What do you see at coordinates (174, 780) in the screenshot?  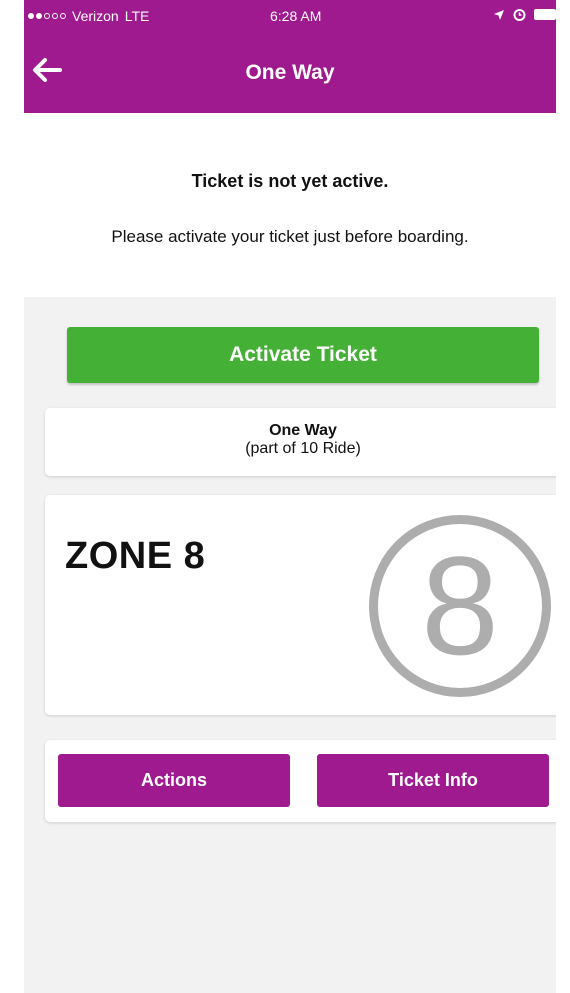 I see `actions-button: Actions` at bounding box center [174, 780].